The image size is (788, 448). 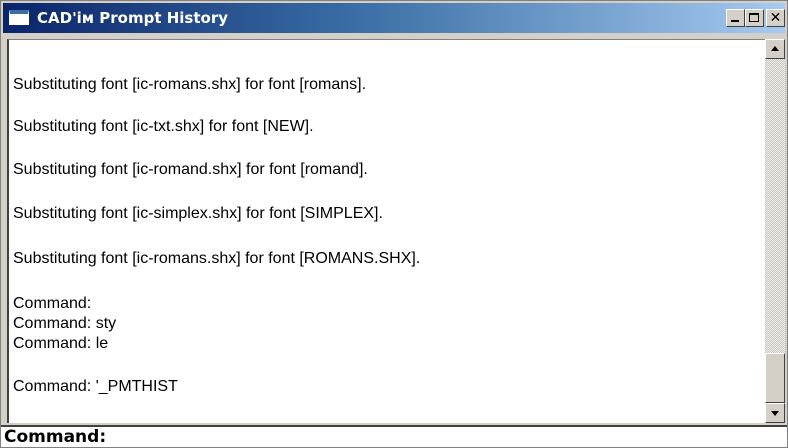 I want to click on close-button: ✕, so click(x=775, y=18).